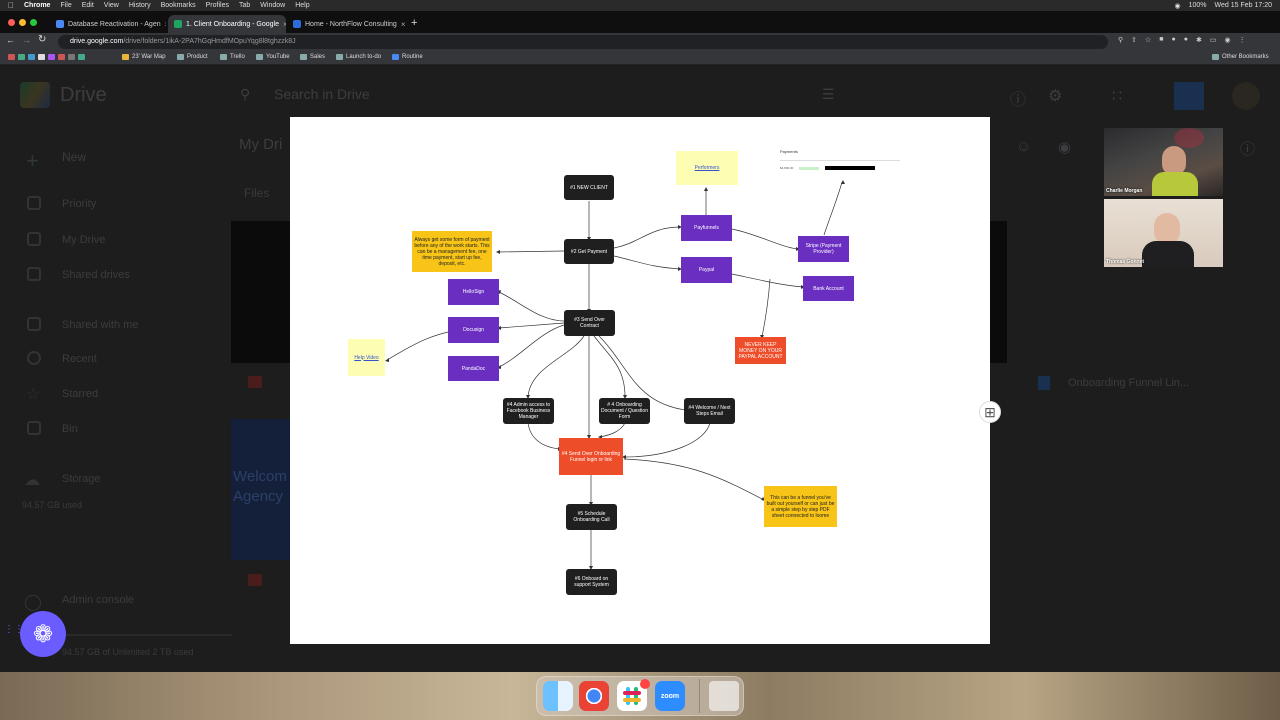 The height and width of the screenshot is (720, 1280). I want to click on share-icon: ⇧, so click(1134, 41).